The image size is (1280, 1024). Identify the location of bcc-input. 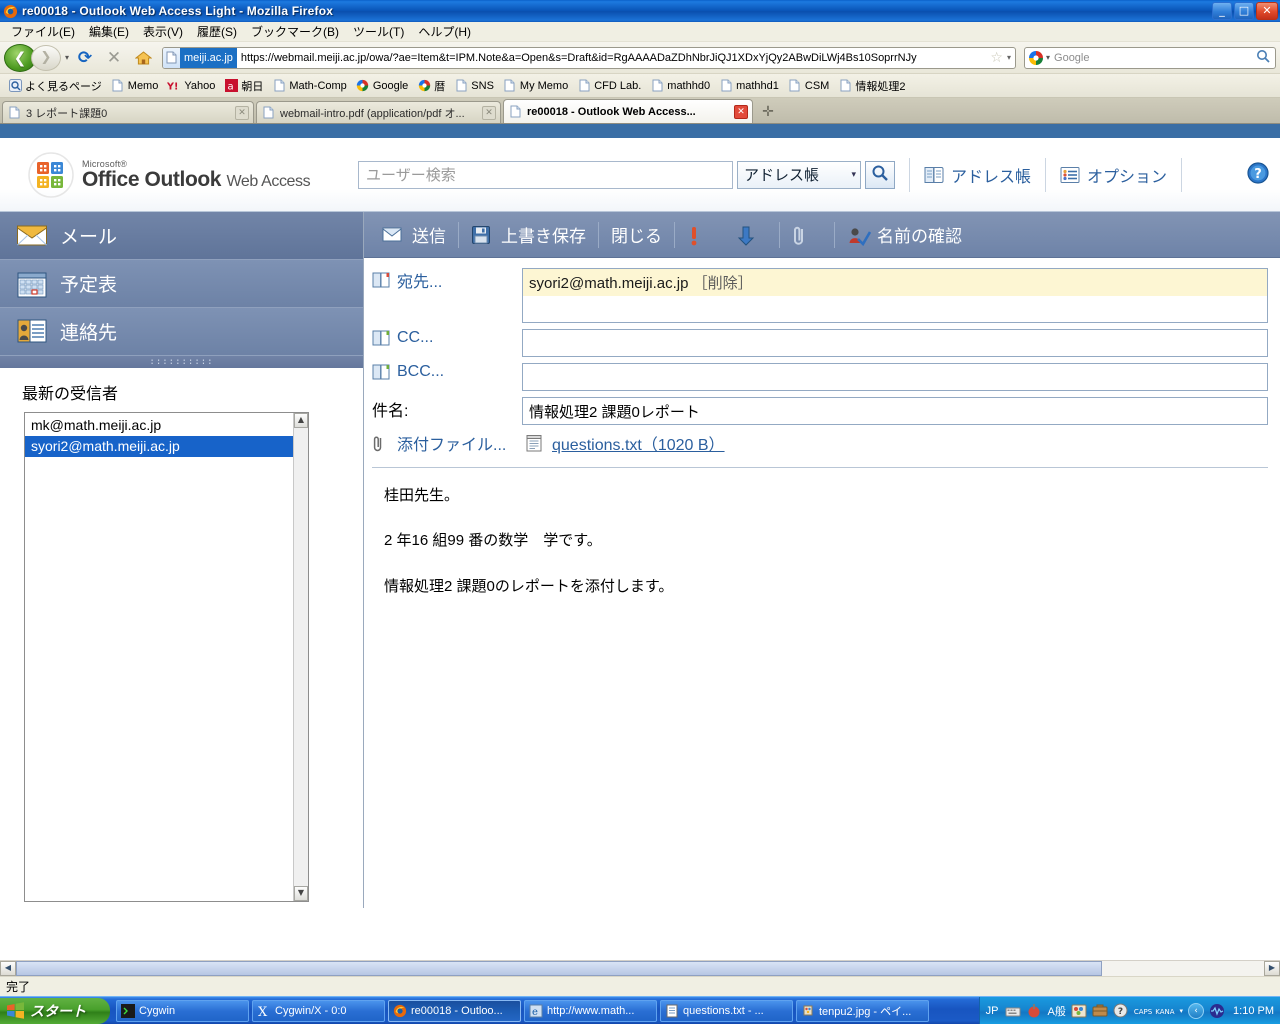
(895, 377).